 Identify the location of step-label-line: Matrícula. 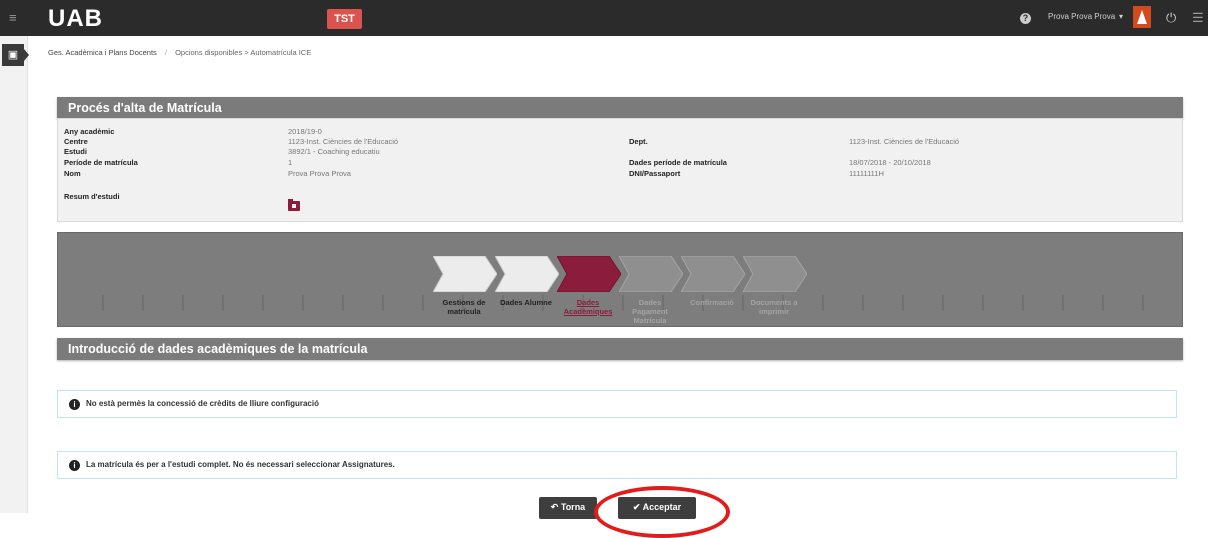
(650, 320).